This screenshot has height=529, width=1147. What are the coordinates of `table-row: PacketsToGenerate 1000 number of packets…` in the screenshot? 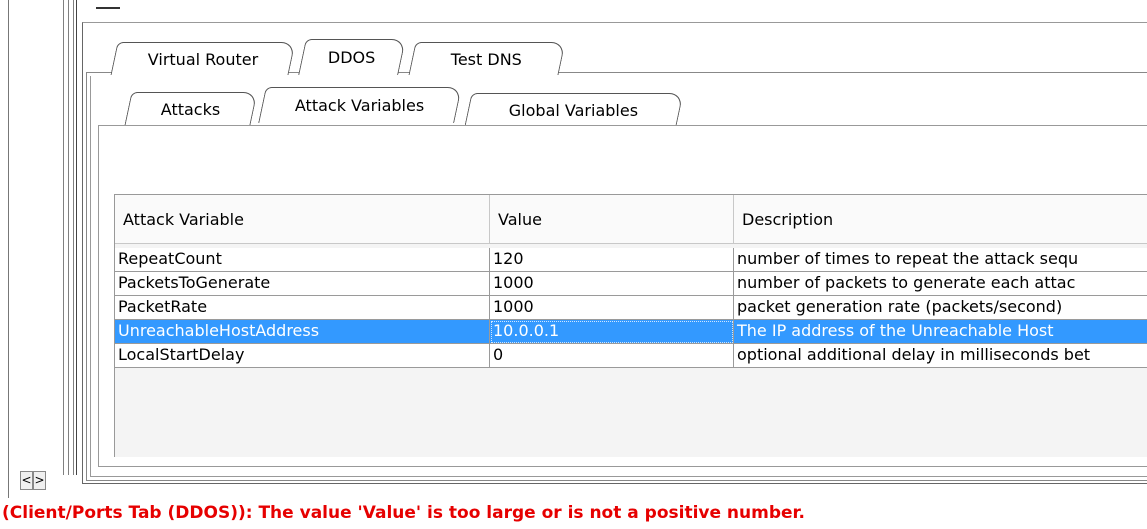 It's located at (631, 284).